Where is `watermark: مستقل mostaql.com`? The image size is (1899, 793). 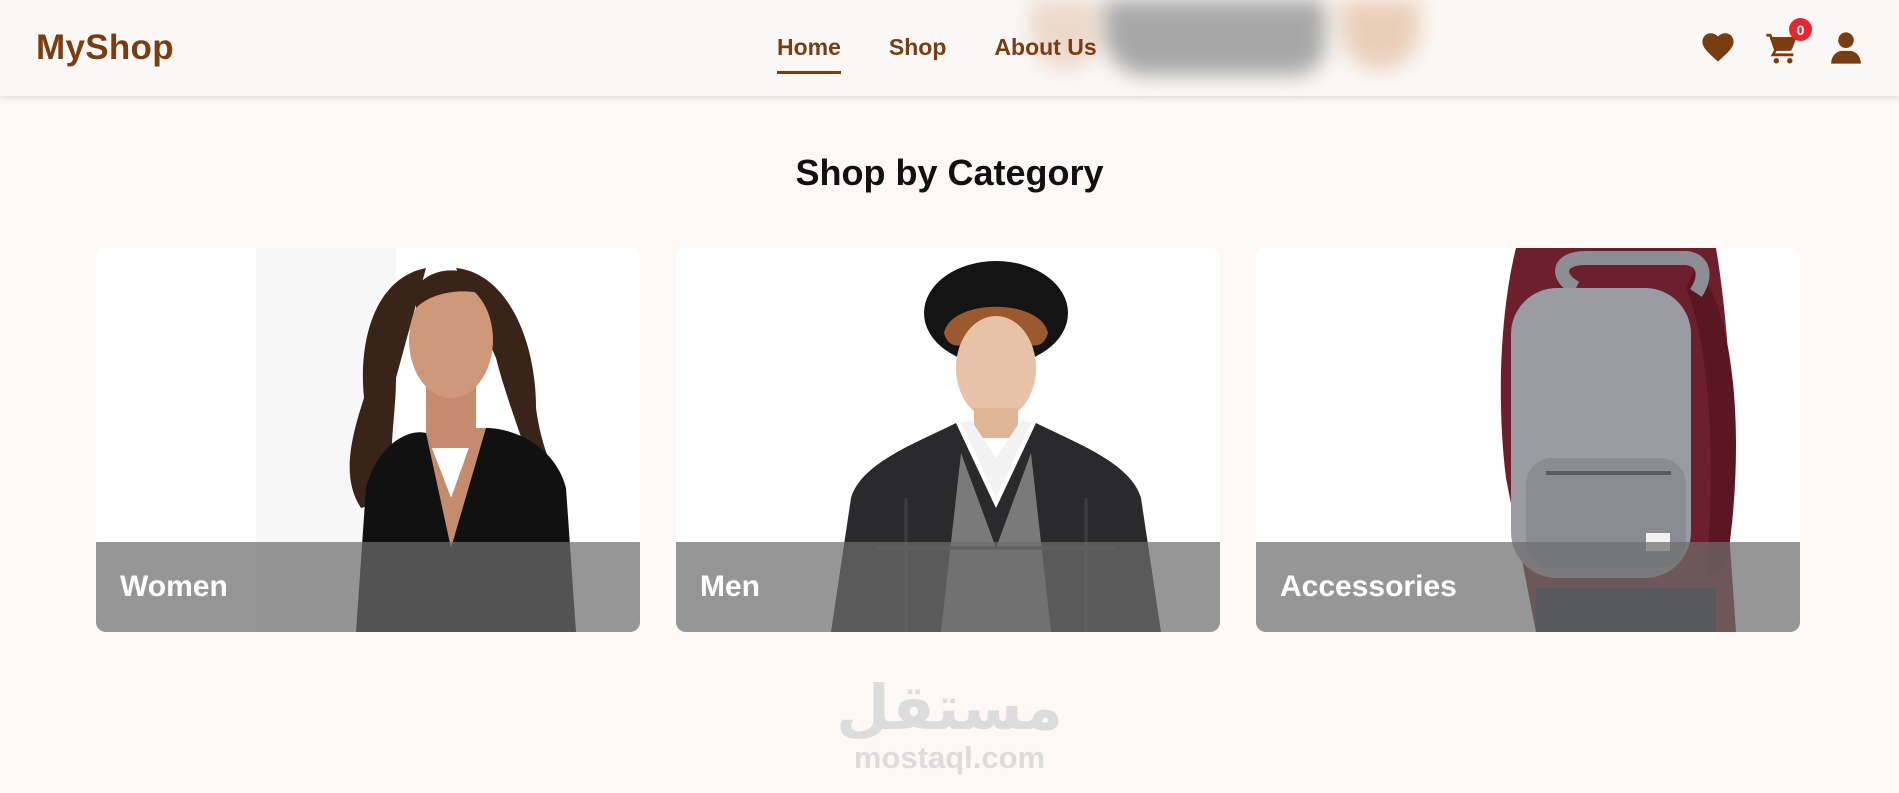
watermark: مستقل mostaql.com is located at coordinates (949, 726).